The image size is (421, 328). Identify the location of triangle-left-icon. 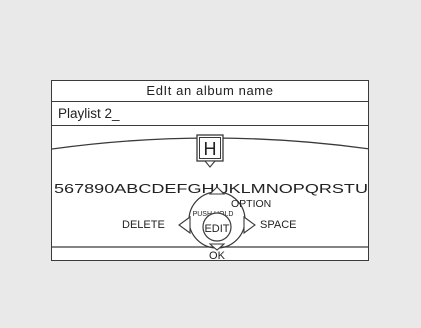
(184, 225).